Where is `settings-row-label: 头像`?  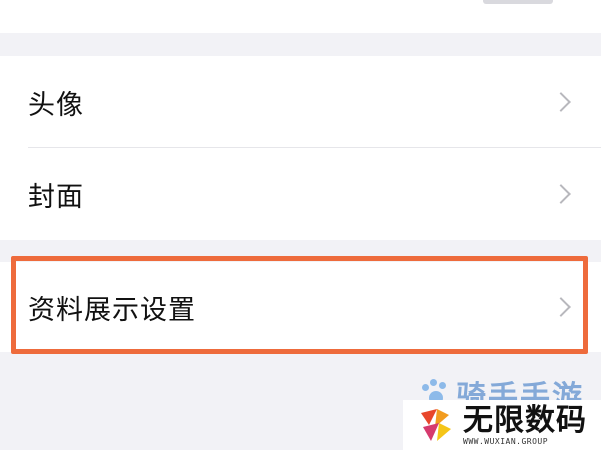
settings-row-label: 头像 is located at coordinates (56, 105).